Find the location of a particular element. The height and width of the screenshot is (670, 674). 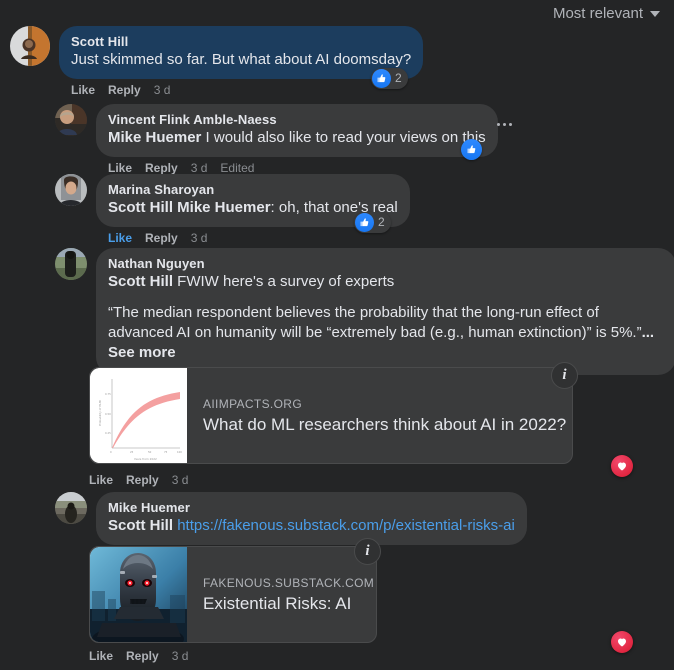

marina-sharoyan-avatar is located at coordinates (71, 190).